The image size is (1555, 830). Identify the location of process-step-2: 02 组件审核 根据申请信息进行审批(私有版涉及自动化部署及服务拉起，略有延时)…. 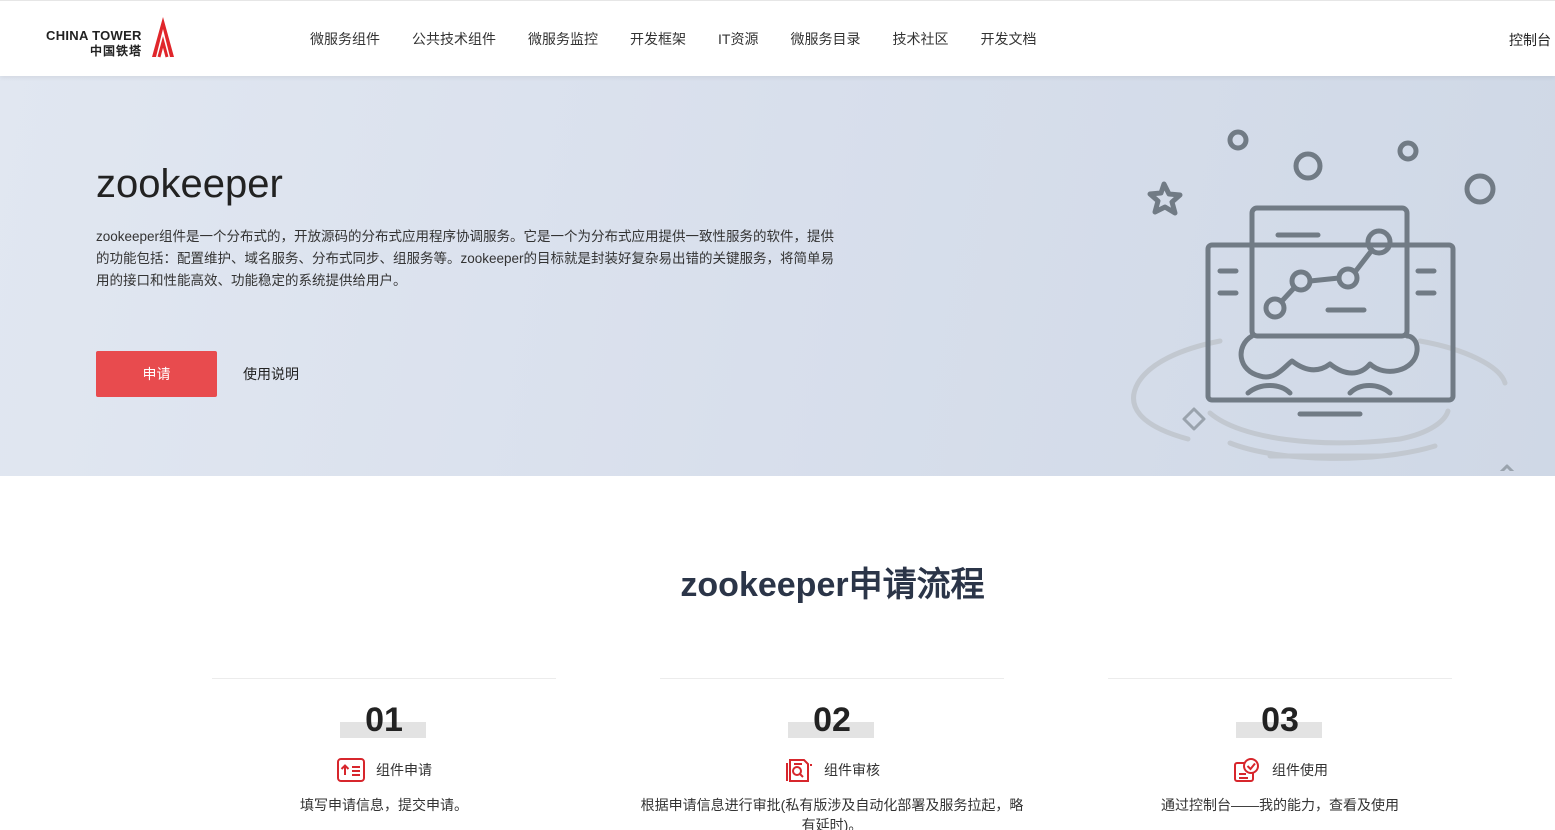
(832, 754).